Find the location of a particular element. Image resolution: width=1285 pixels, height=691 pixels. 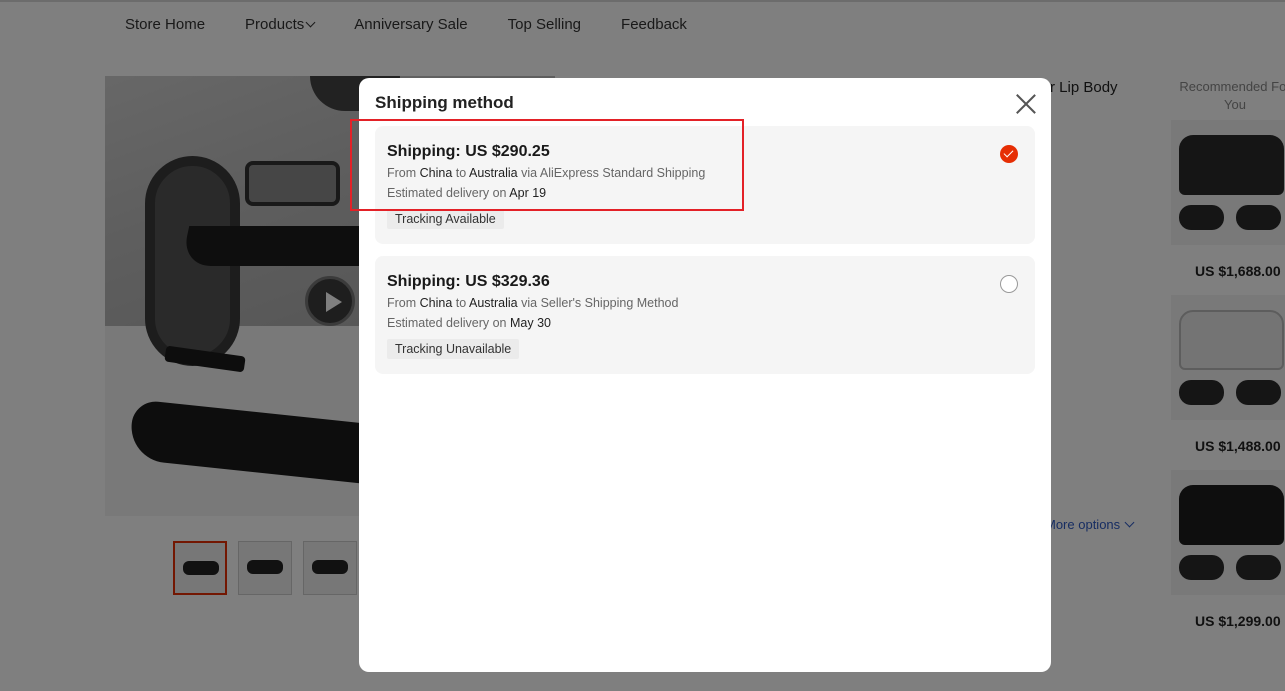

tracking-badge: Tracking Unavailable is located at coordinates (453, 349).